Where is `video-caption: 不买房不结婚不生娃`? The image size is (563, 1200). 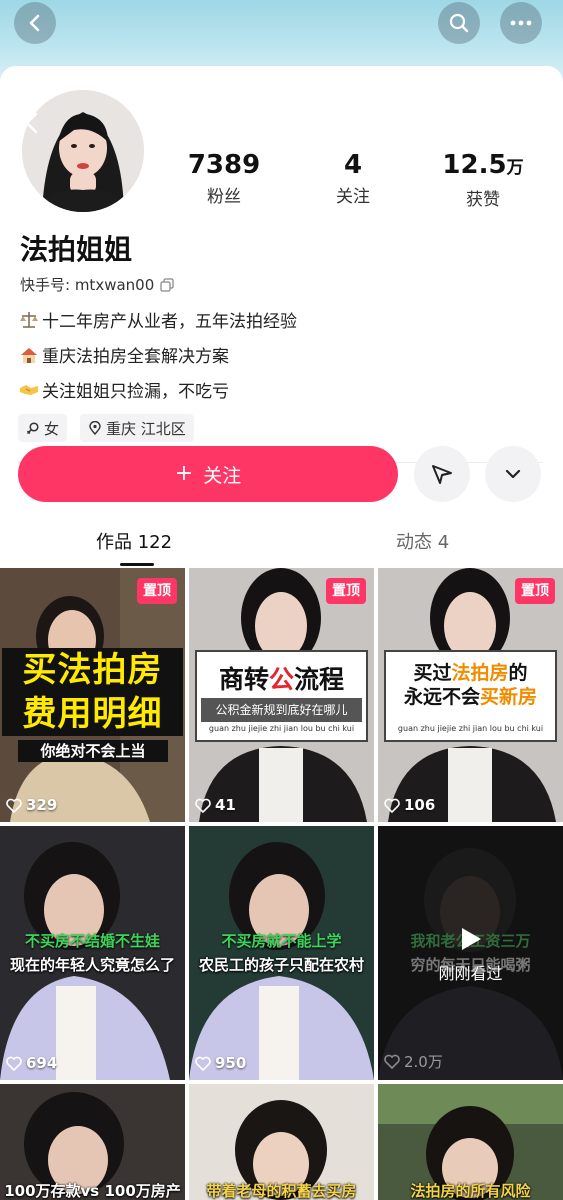
video-caption: 不买房不结婚不生娃 is located at coordinates (92, 941).